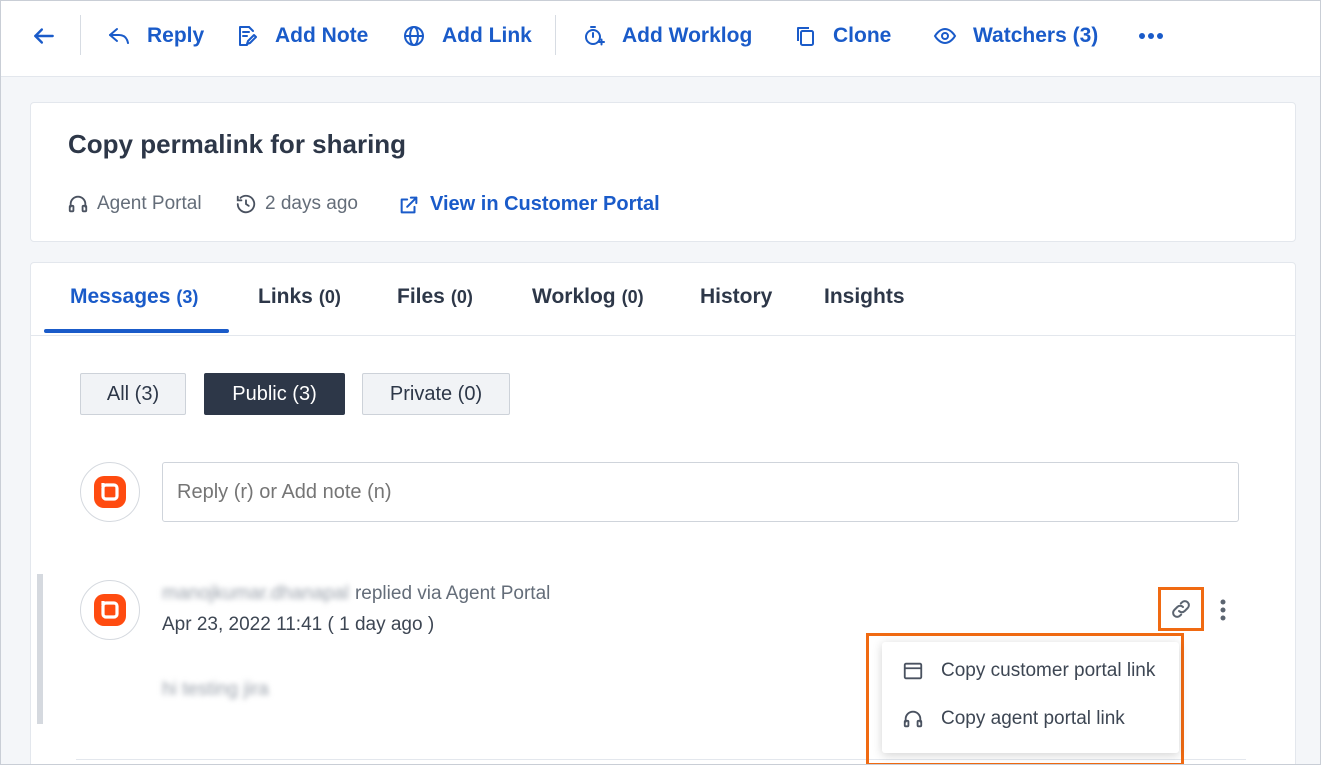  I want to click on watchers-button: Watchers (3), so click(1015, 36).